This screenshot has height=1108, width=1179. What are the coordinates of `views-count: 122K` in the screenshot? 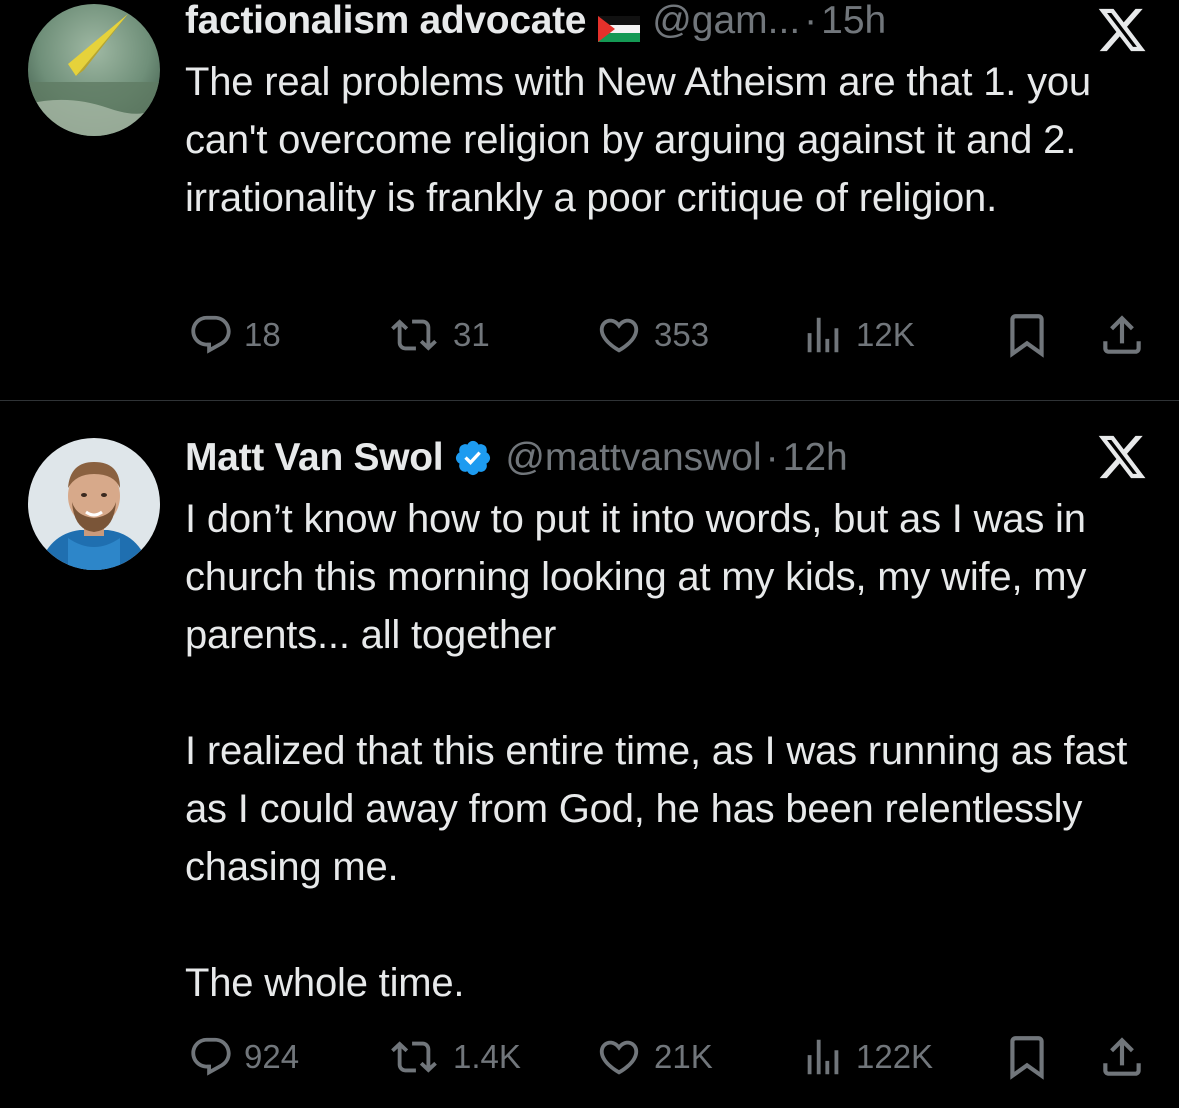 It's located at (895, 1056).